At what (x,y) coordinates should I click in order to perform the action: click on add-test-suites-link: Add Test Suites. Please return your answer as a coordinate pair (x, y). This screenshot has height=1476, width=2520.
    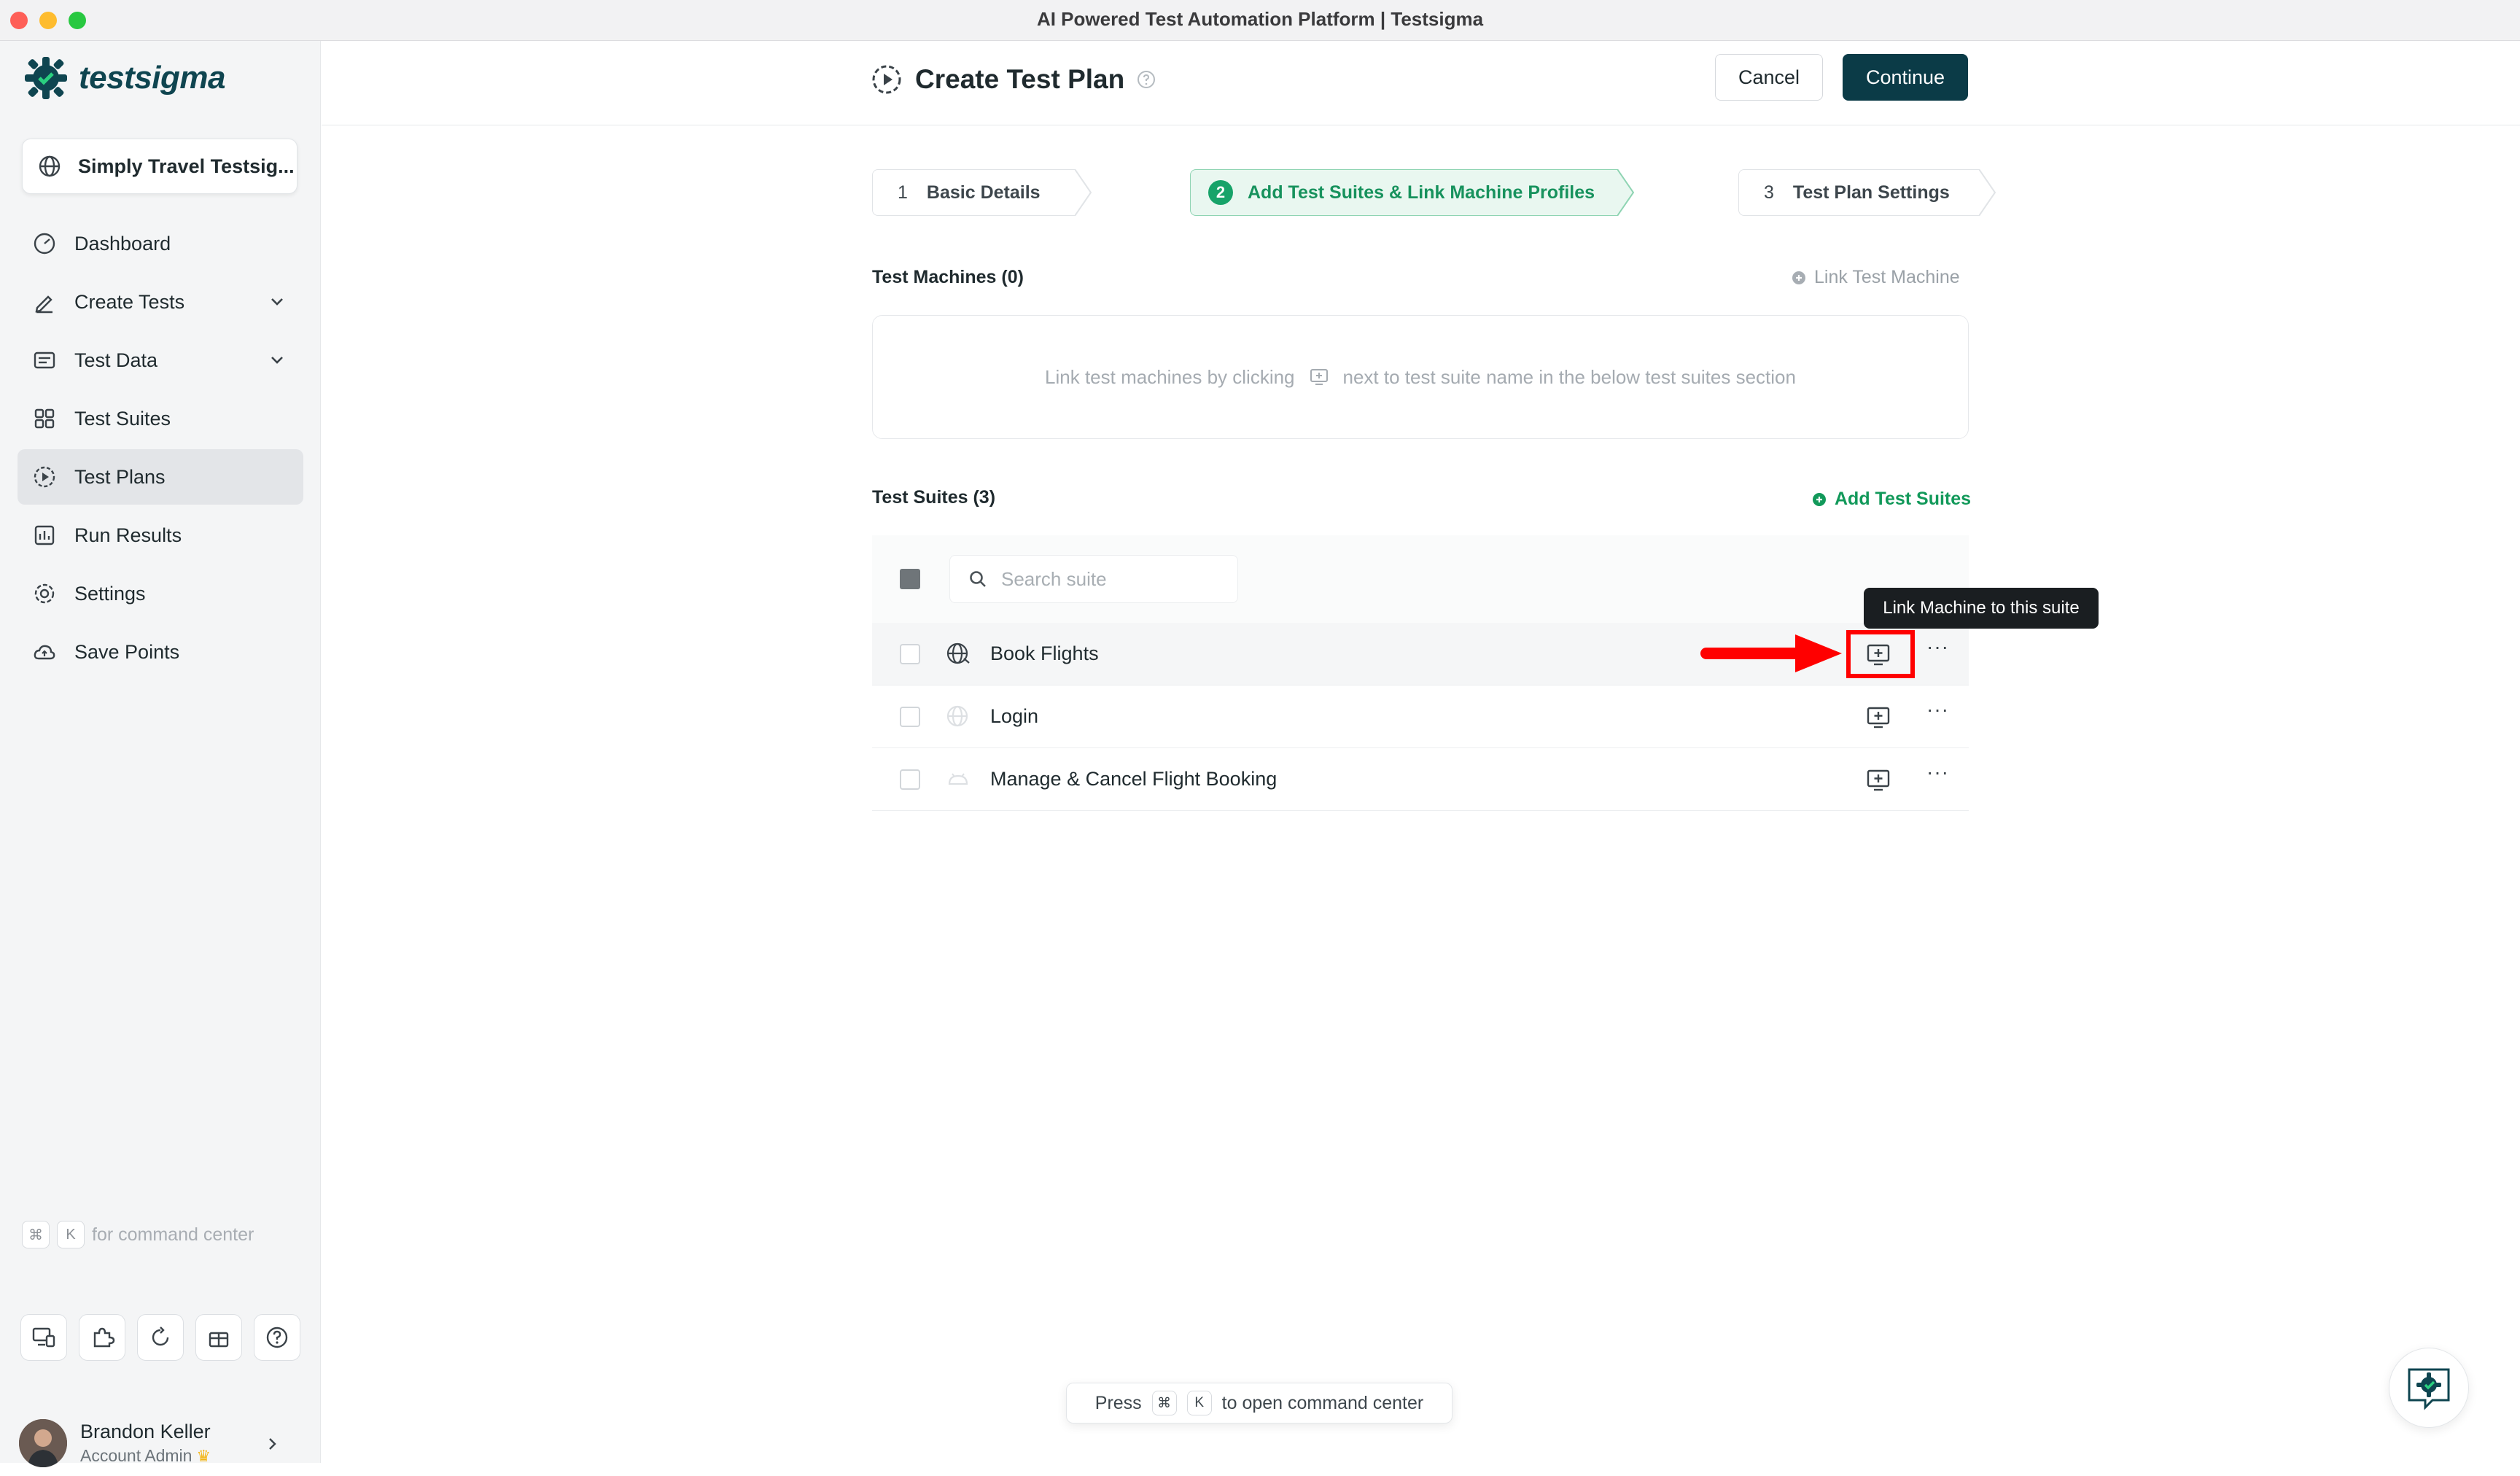
    Looking at the image, I should click on (1891, 499).